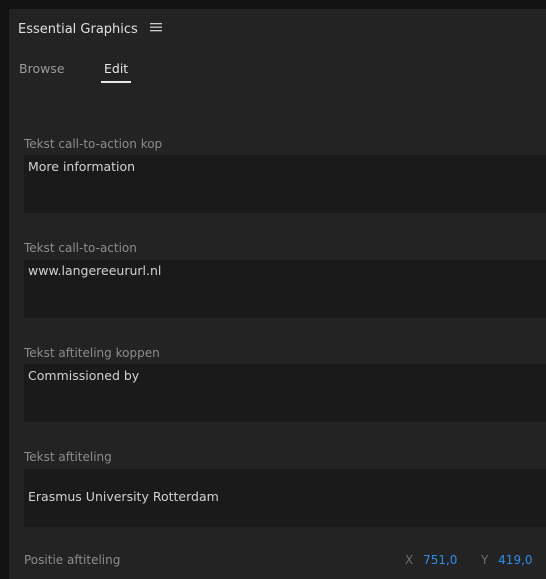 The image size is (546, 579). I want to click on credits-headings-value: Commissioned by, so click(84, 375).